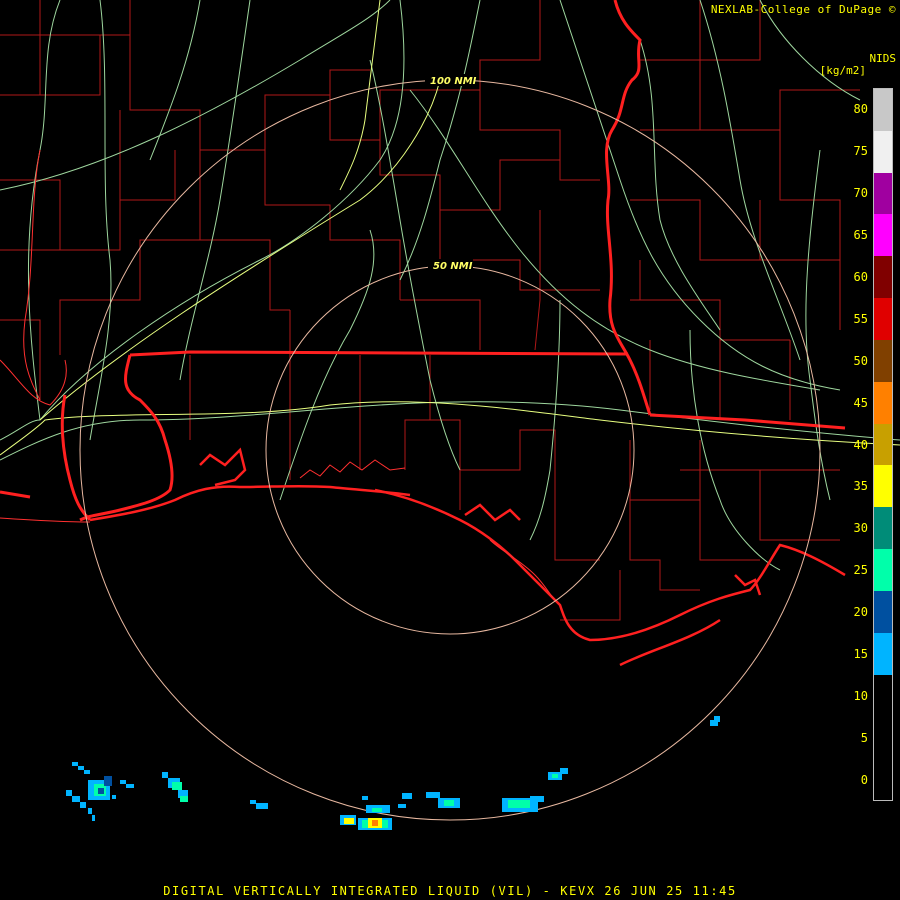 The image size is (900, 900). Describe the element at coordinates (860, 108) in the screenshot. I see `color-scale-tick-label: 80` at that location.